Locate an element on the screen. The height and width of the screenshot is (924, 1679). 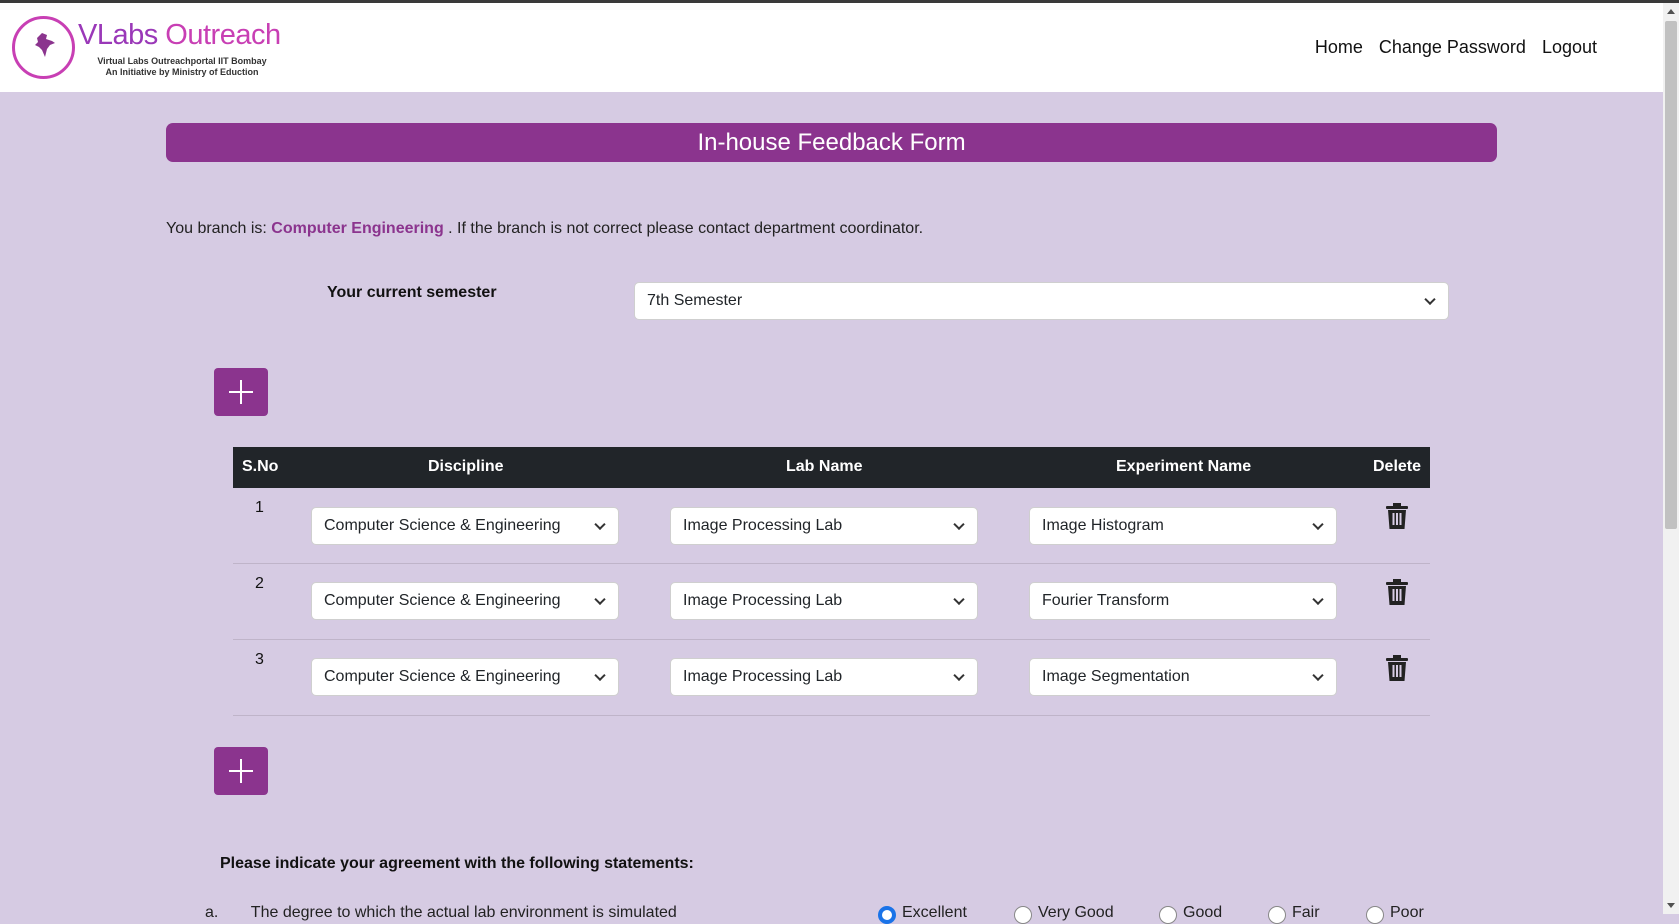
semester-select: 7th Semester is located at coordinates (1041, 301).